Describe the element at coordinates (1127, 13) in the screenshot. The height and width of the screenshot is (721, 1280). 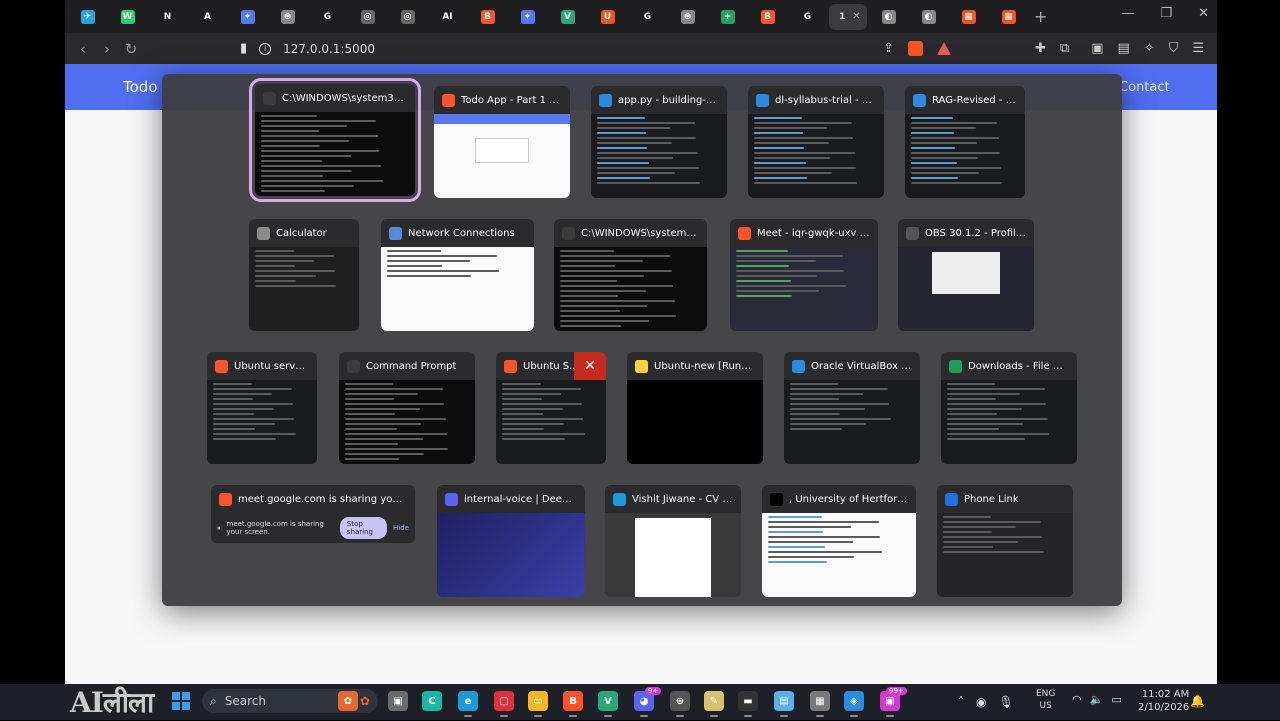
I see `minimize-button: —` at that location.